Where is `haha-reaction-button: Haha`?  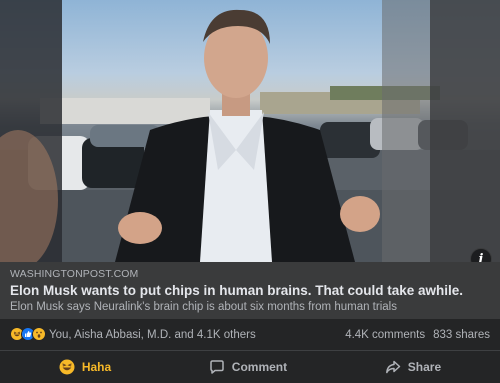 haha-reaction-button: Haha is located at coordinates (85, 367).